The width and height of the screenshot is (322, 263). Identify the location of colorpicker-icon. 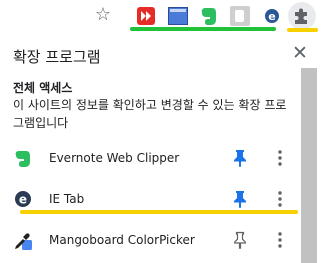
(23, 240).